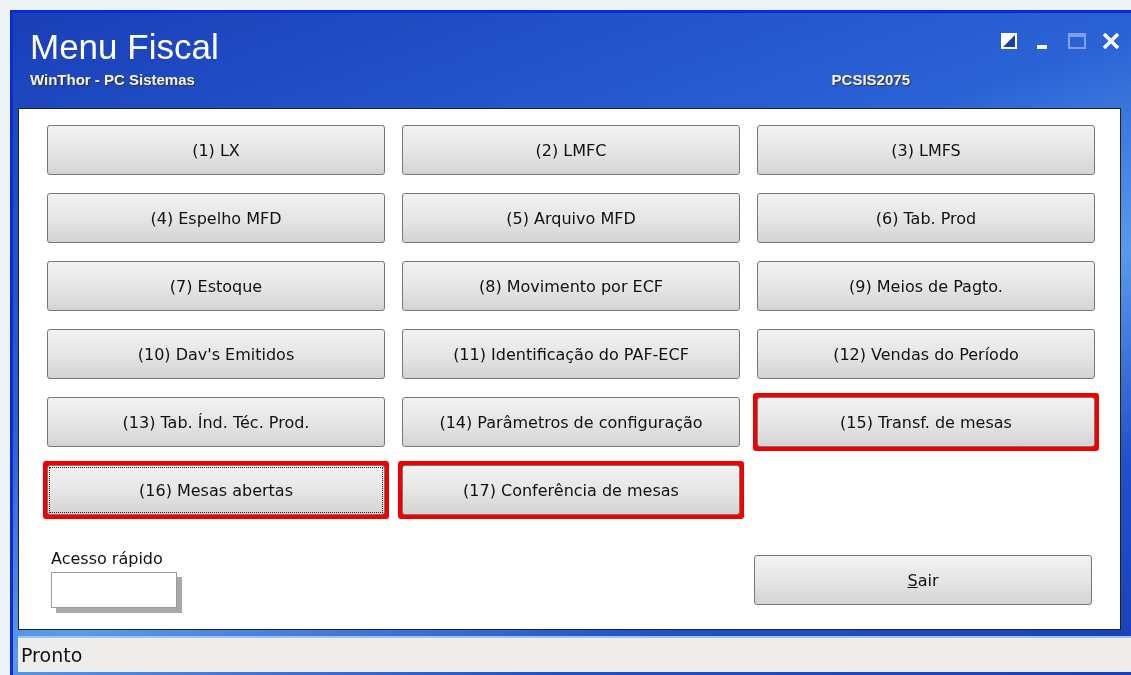 The width and height of the screenshot is (1131, 675). What do you see at coordinates (926, 286) in the screenshot?
I see `menu-button: (9) Meios de Pagto.` at bounding box center [926, 286].